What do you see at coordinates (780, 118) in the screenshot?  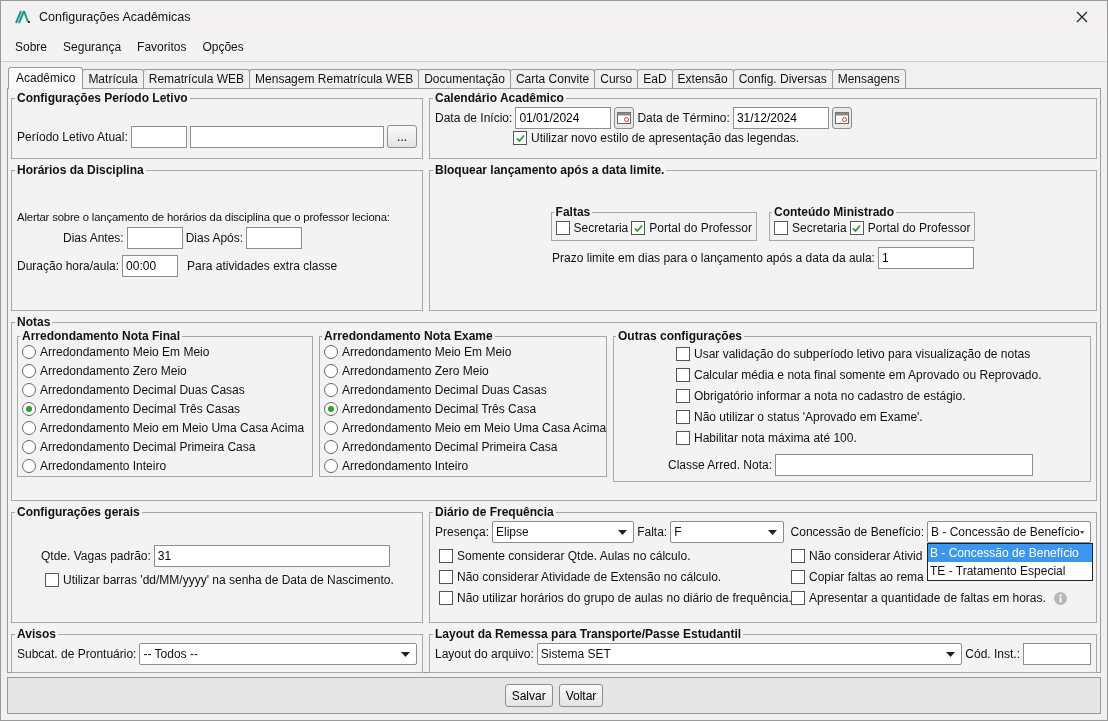 I see `date-field: 31/12/2024` at bounding box center [780, 118].